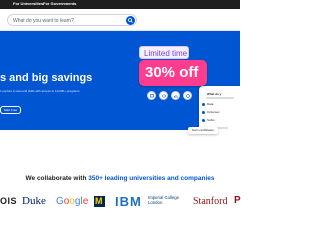  I want to click on globe-icon, so click(187, 95).